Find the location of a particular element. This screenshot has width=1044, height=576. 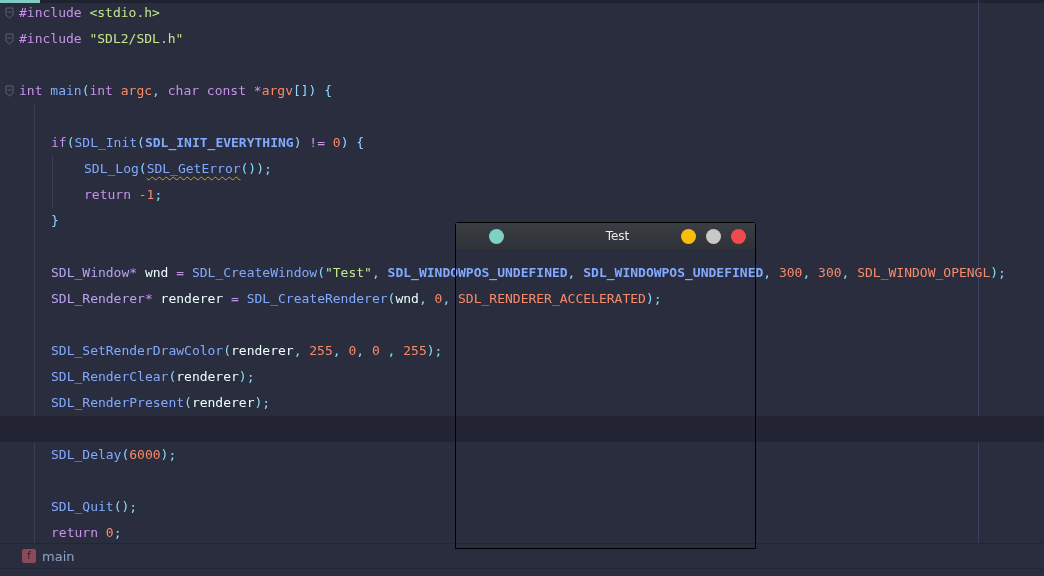

code-line: } is located at coordinates (55, 221).